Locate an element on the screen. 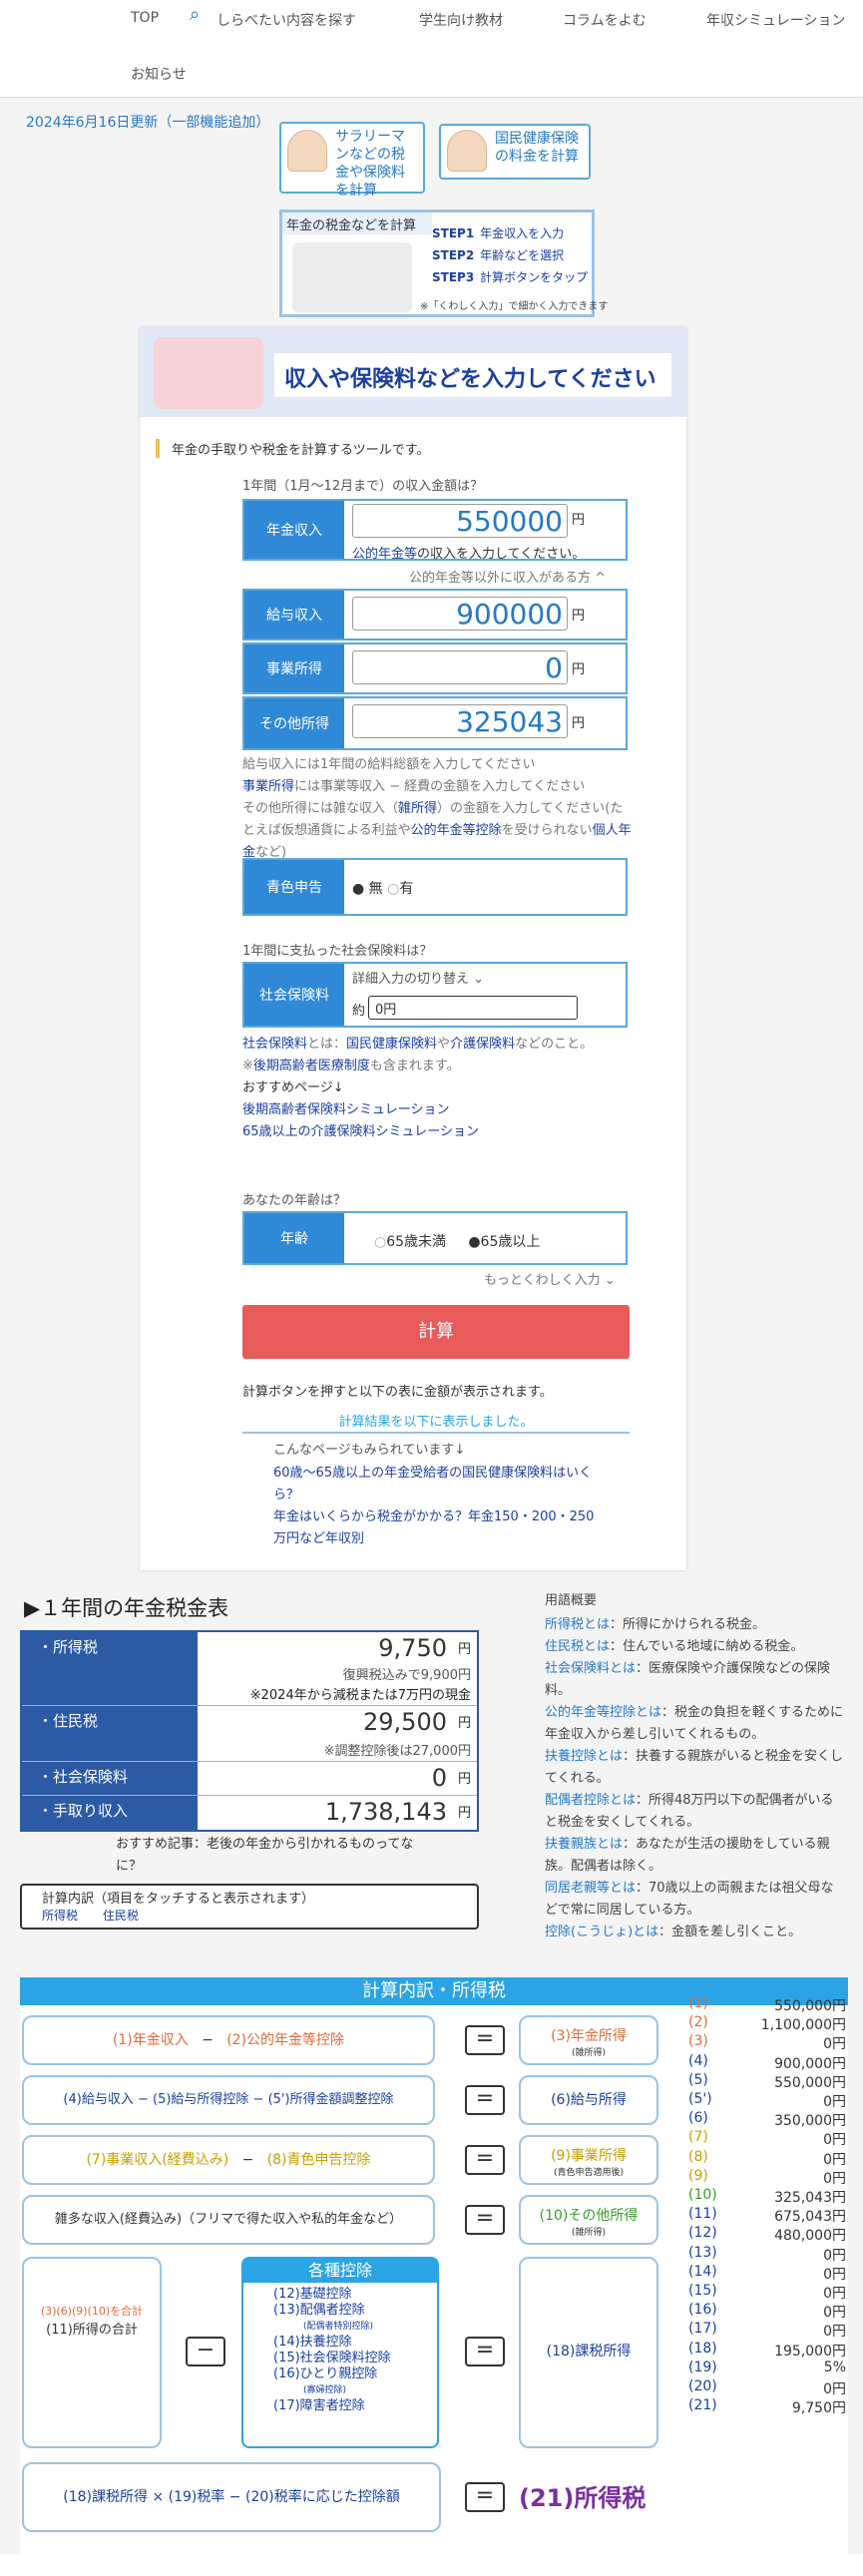 The width and height of the screenshot is (863, 2576). glossary-term: 公的年金等控除とは is located at coordinates (603, 1712).